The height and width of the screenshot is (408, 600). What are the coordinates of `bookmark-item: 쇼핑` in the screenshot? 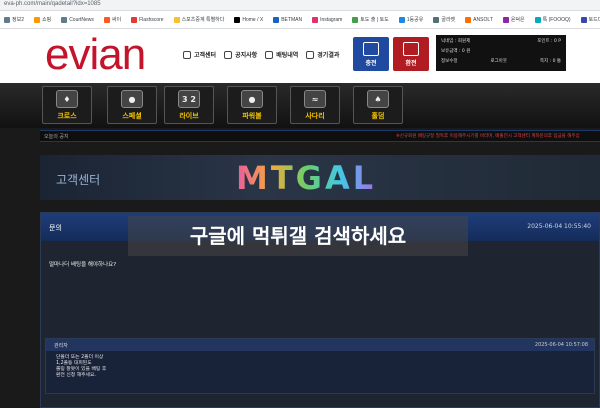 It's located at (42, 19).